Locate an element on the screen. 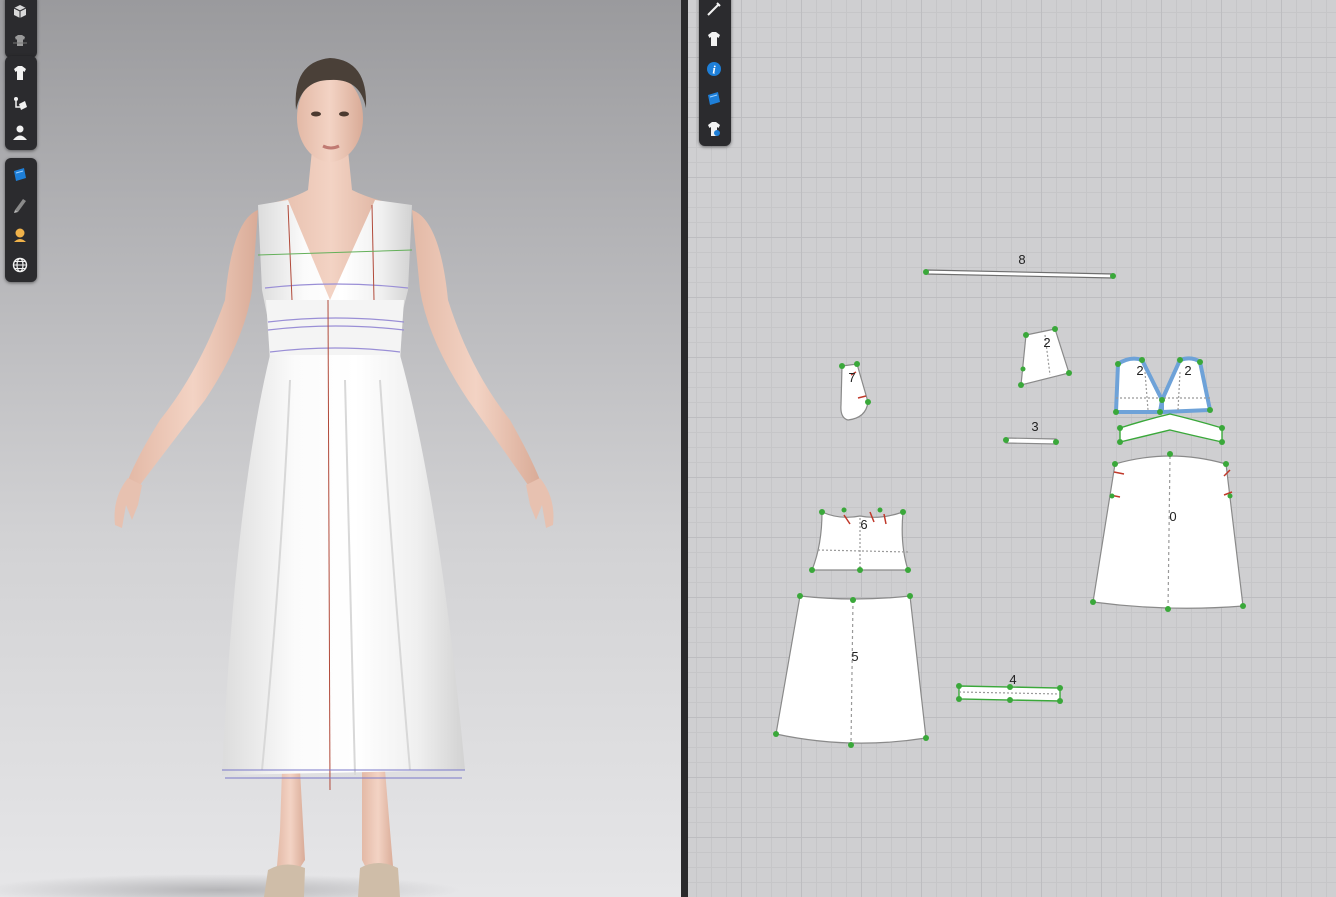 The image size is (1336, 897). piece-label-0: 0 is located at coordinates (1172, 516).